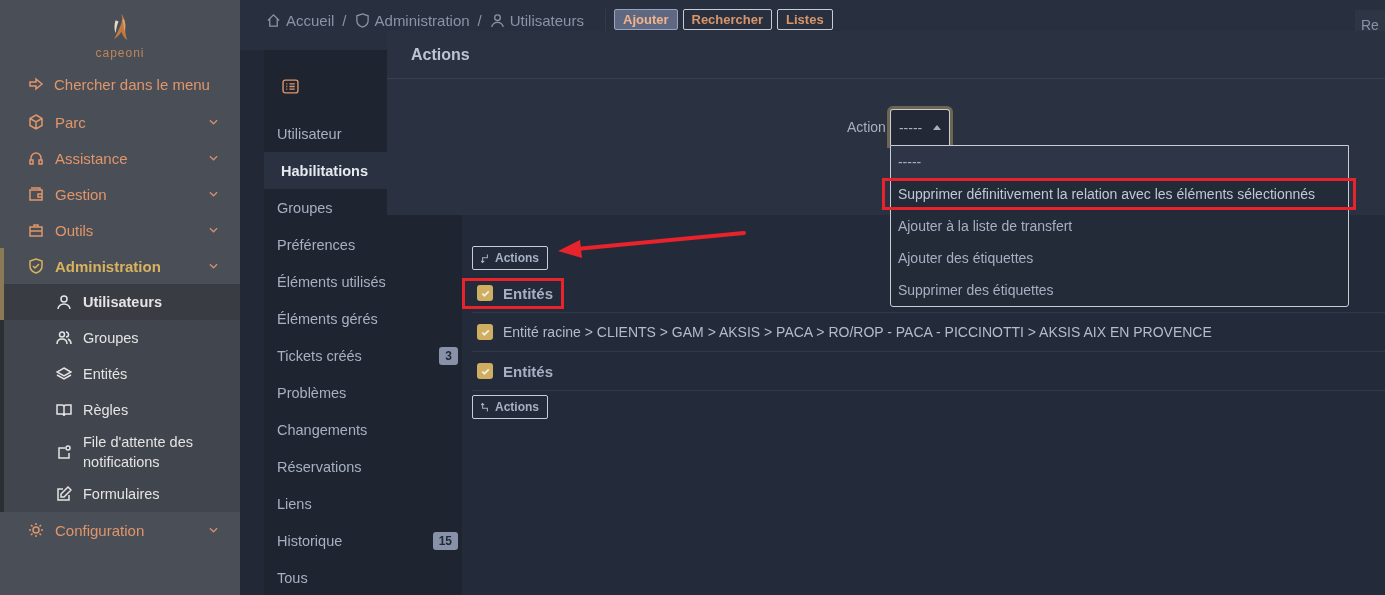 Image resolution: width=1385 pixels, height=595 pixels. I want to click on dropdown-option: Ajouter à la liste de transfert, so click(1119, 226).